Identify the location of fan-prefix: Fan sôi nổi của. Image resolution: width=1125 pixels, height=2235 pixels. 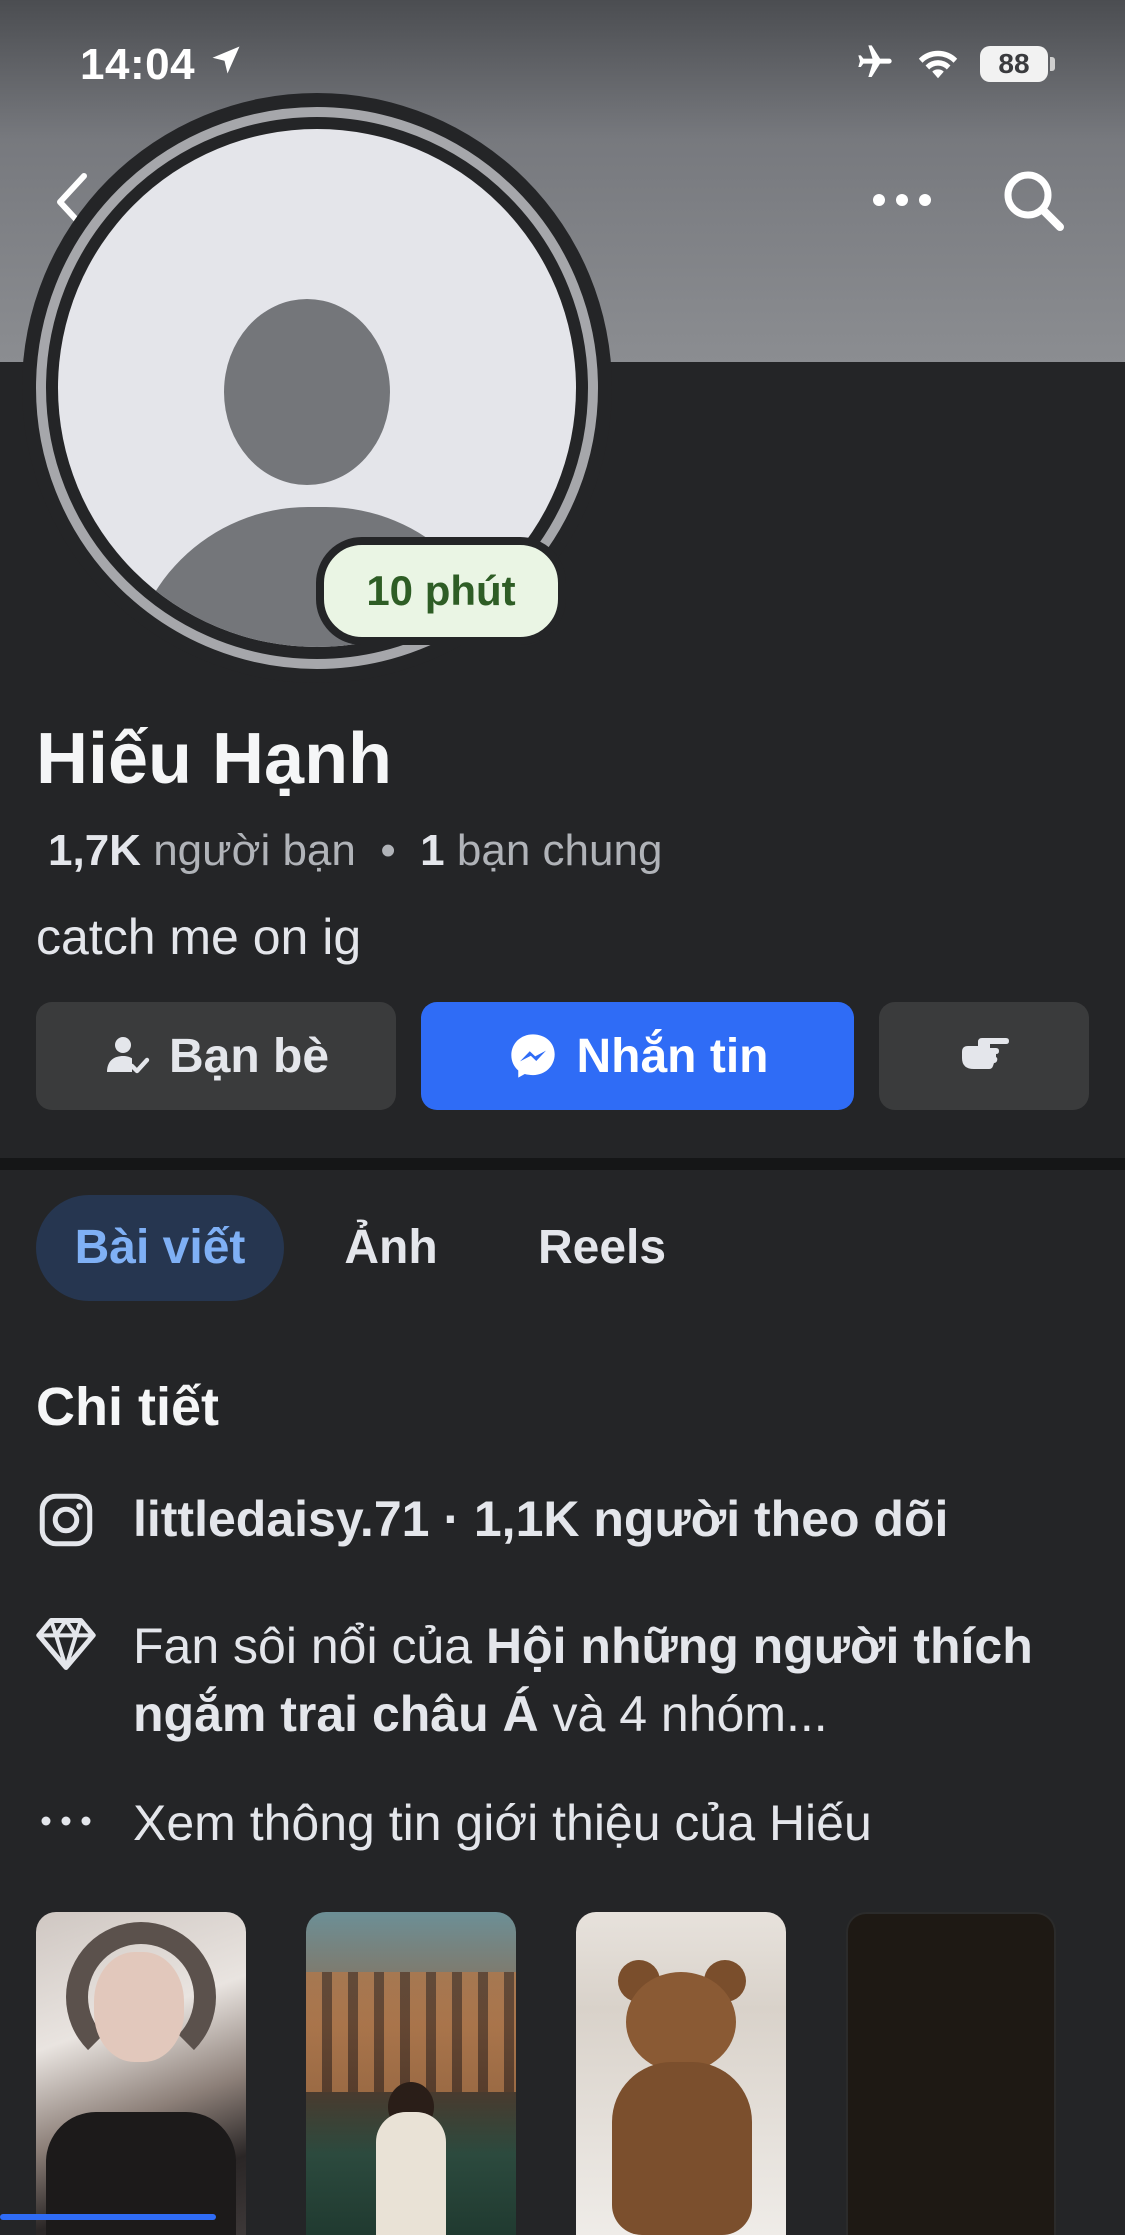
(309, 1646).